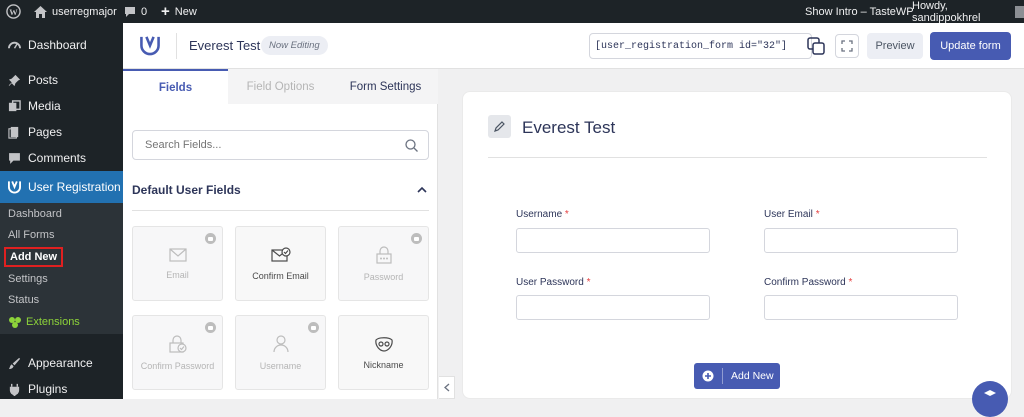  I want to click on add-new-label: Add New, so click(752, 376).